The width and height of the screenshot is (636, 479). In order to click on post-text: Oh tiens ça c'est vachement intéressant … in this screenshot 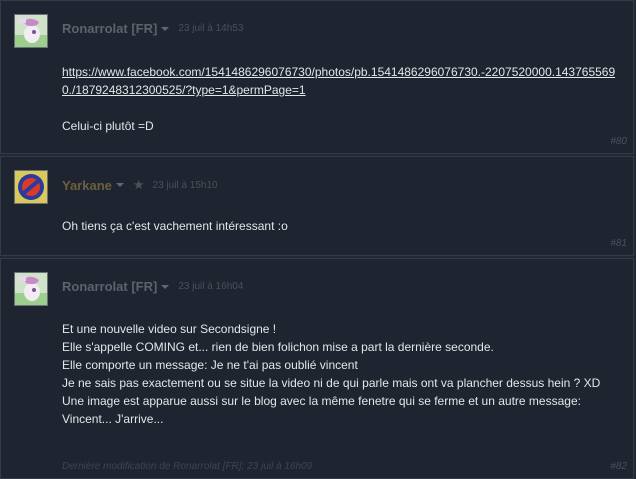, I will do `click(175, 226)`.